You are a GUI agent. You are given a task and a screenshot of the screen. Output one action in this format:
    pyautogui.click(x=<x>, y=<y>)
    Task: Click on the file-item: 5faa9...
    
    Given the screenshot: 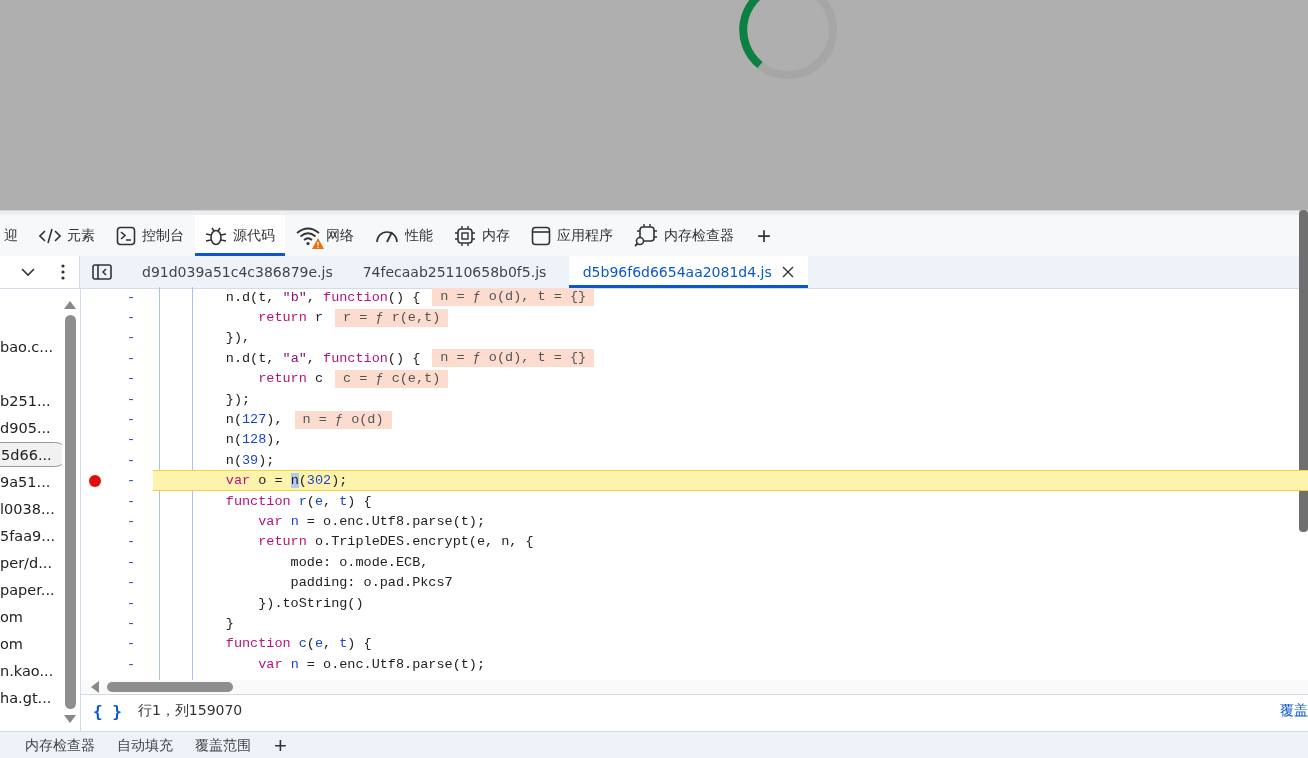 What is the action you would take?
    pyautogui.click(x=28, y=535)
    